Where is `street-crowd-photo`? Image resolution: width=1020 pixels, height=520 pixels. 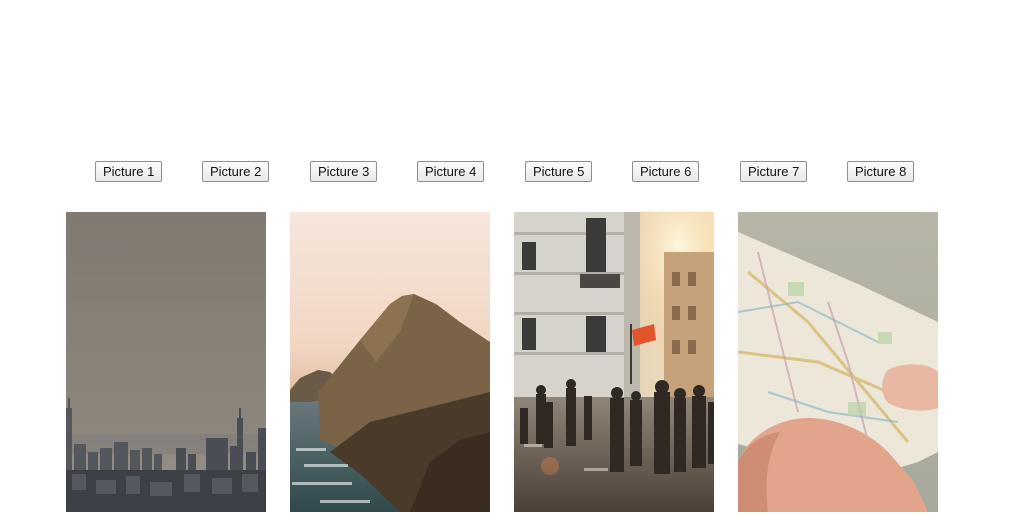 street-crowd-photo is located at coordinates (614, 362).